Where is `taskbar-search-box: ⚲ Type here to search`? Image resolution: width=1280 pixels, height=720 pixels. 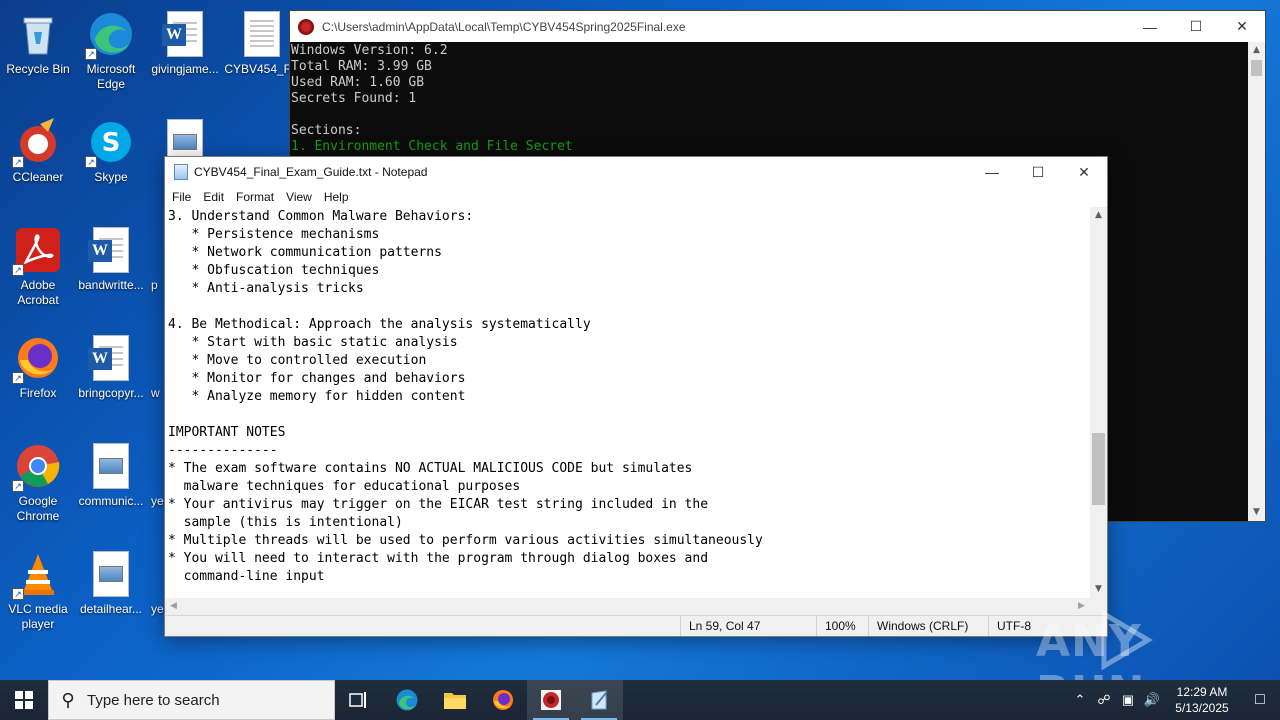
taskbar-search-box: ⚲ Type here to search is located at coordinates (191, 700).